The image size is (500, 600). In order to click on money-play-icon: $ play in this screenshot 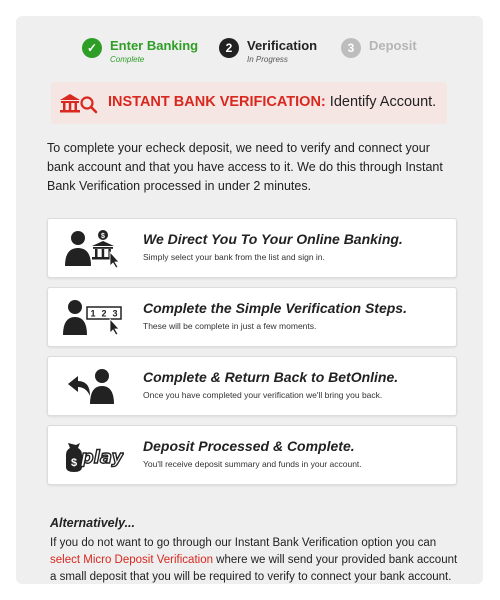, I will do `click(95, 457)`.